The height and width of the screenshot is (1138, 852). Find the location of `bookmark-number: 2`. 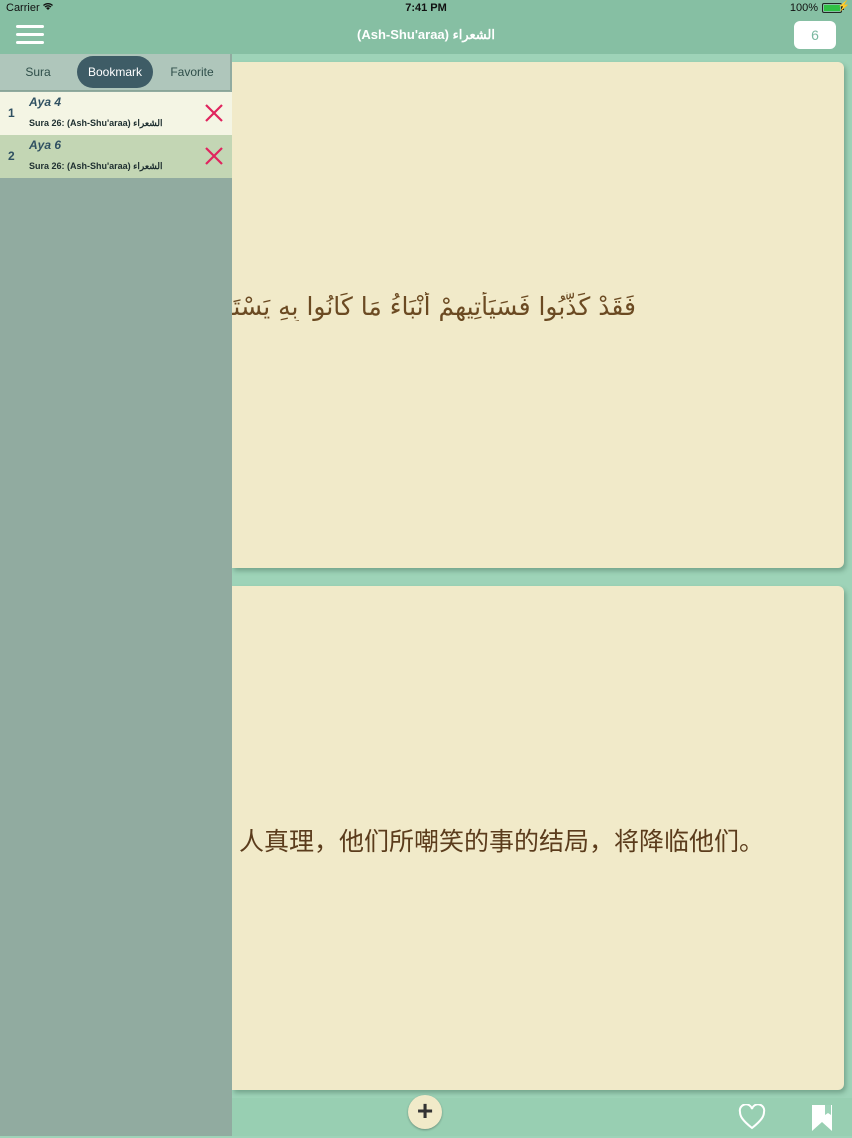

bookmark-number: 2 is located at coordinates (11, 156).